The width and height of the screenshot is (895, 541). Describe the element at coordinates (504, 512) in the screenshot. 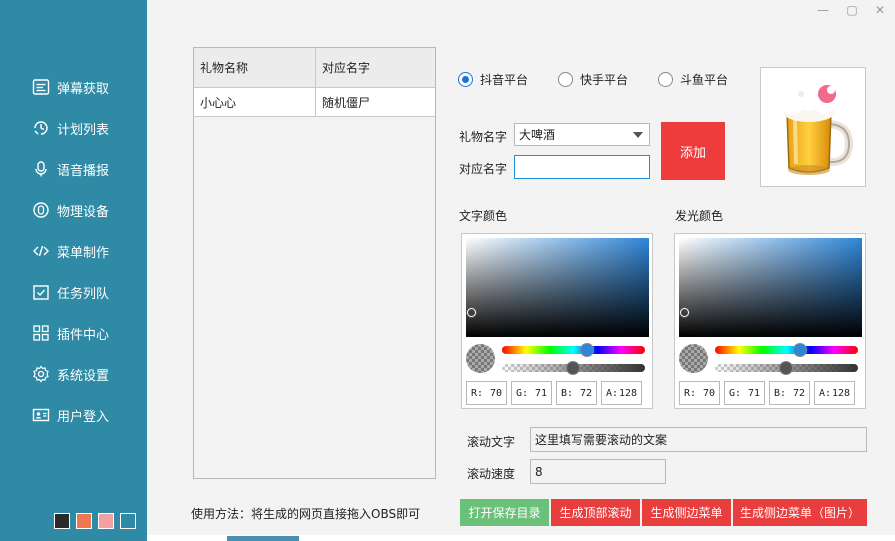

I see `open-save-dir-button: 打开保存目录` at that location.